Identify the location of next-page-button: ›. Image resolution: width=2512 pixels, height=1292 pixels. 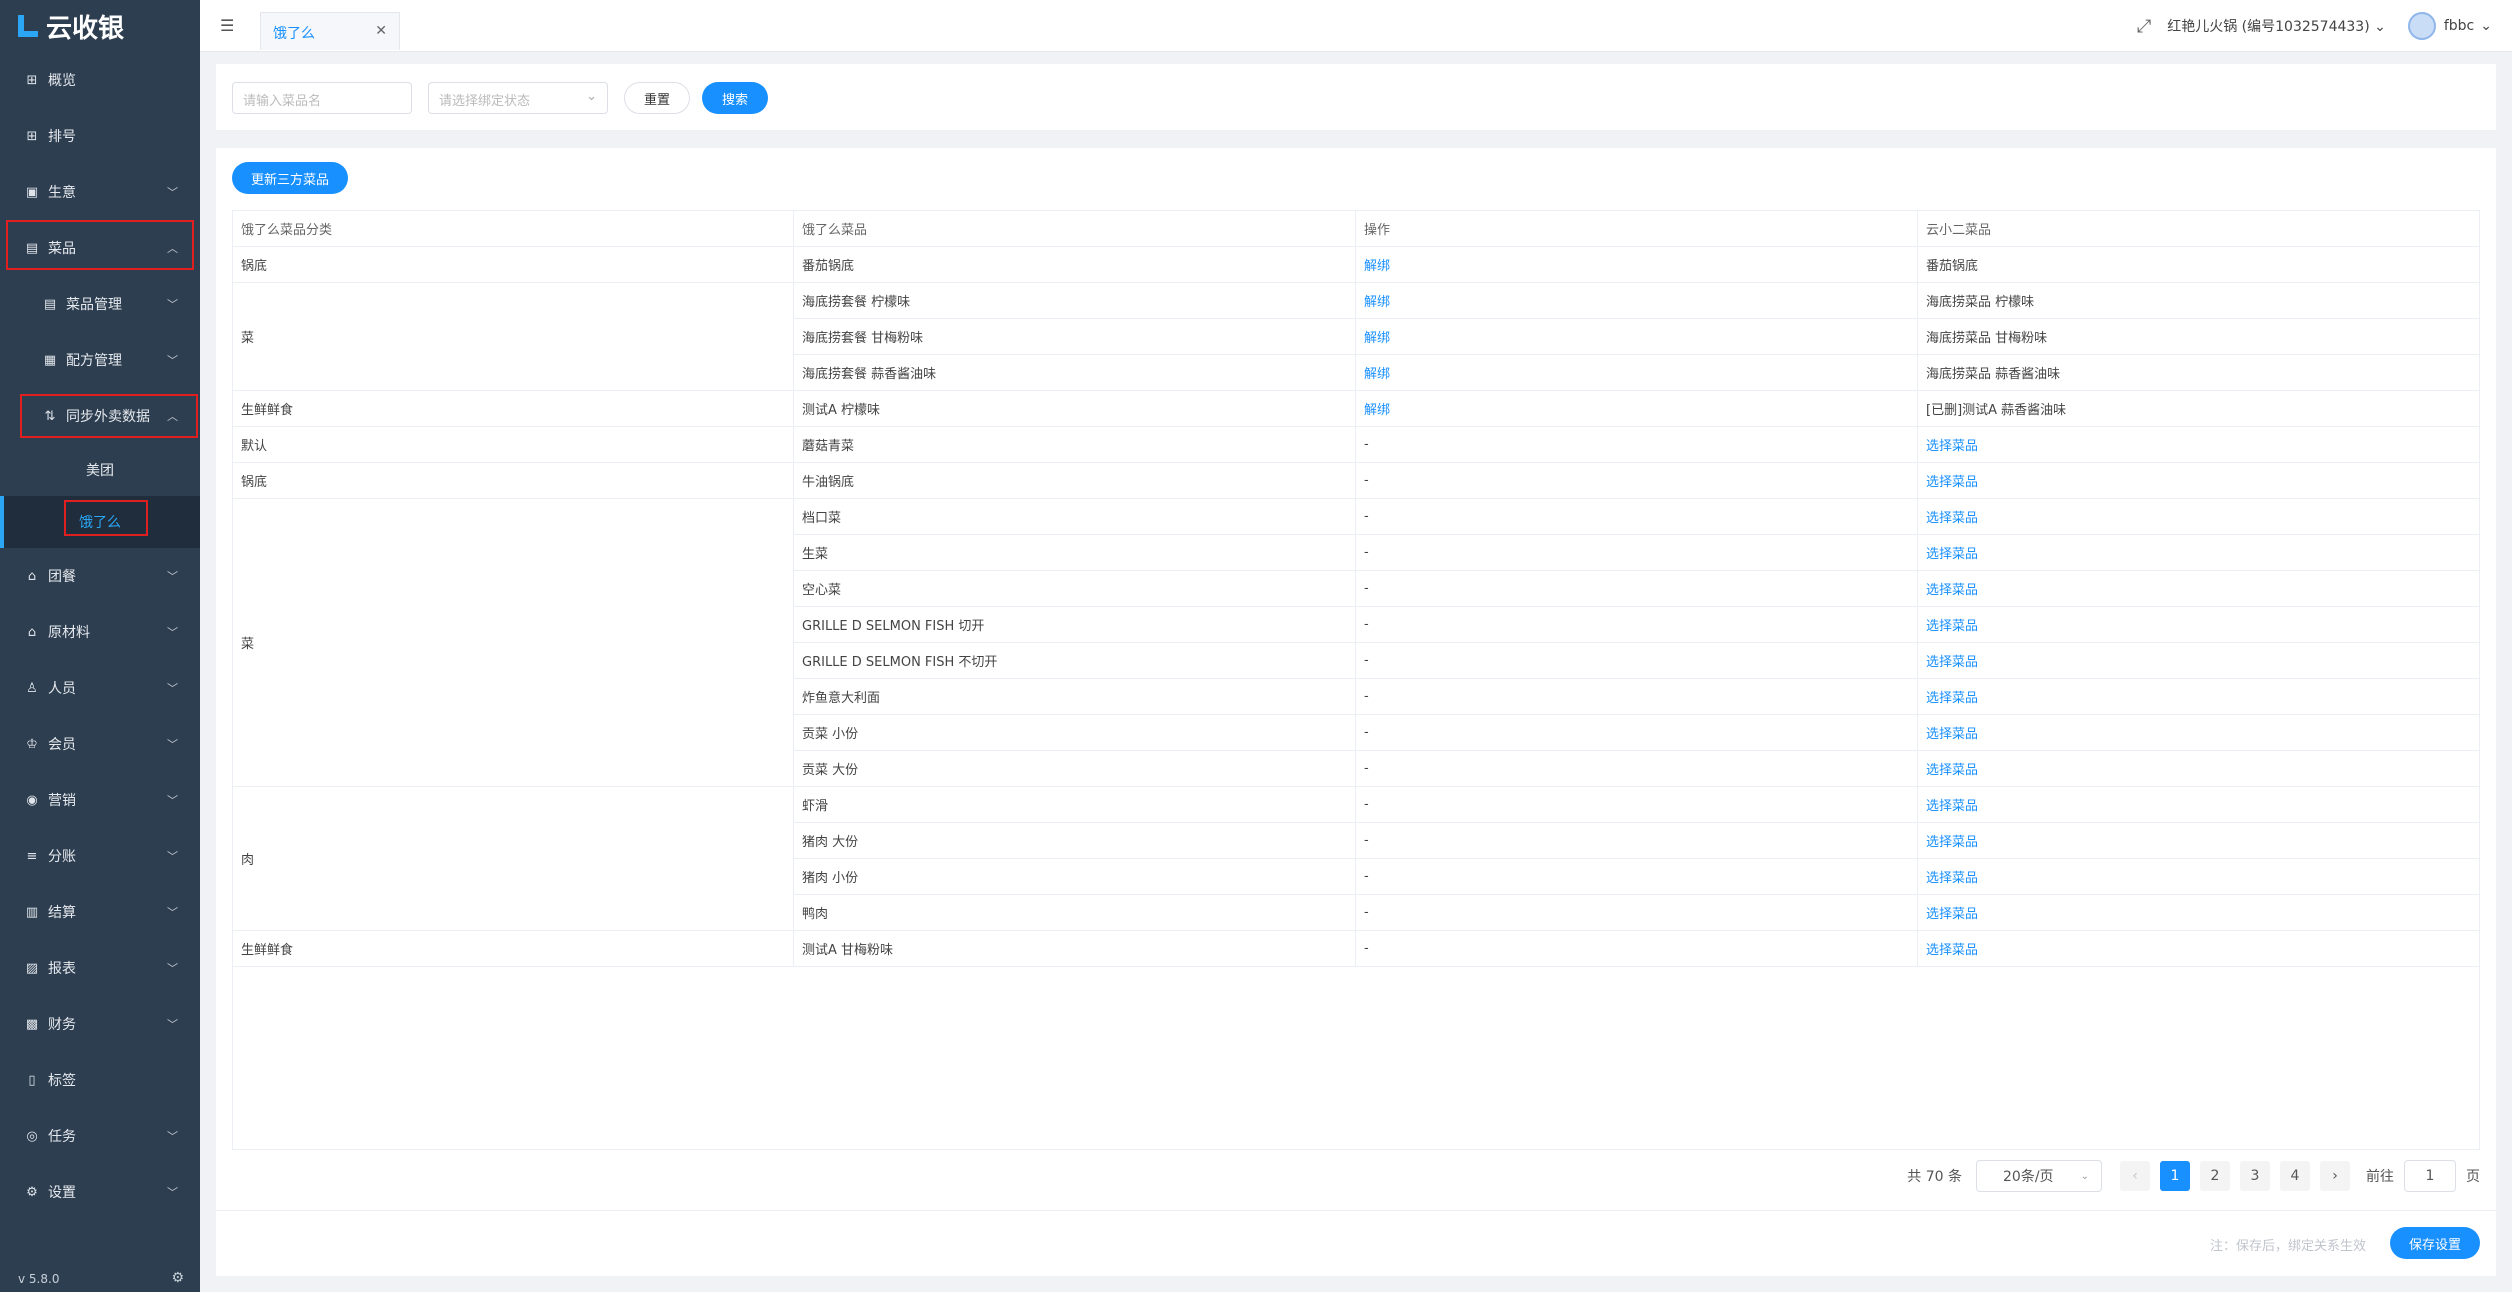
(2335, 1176).